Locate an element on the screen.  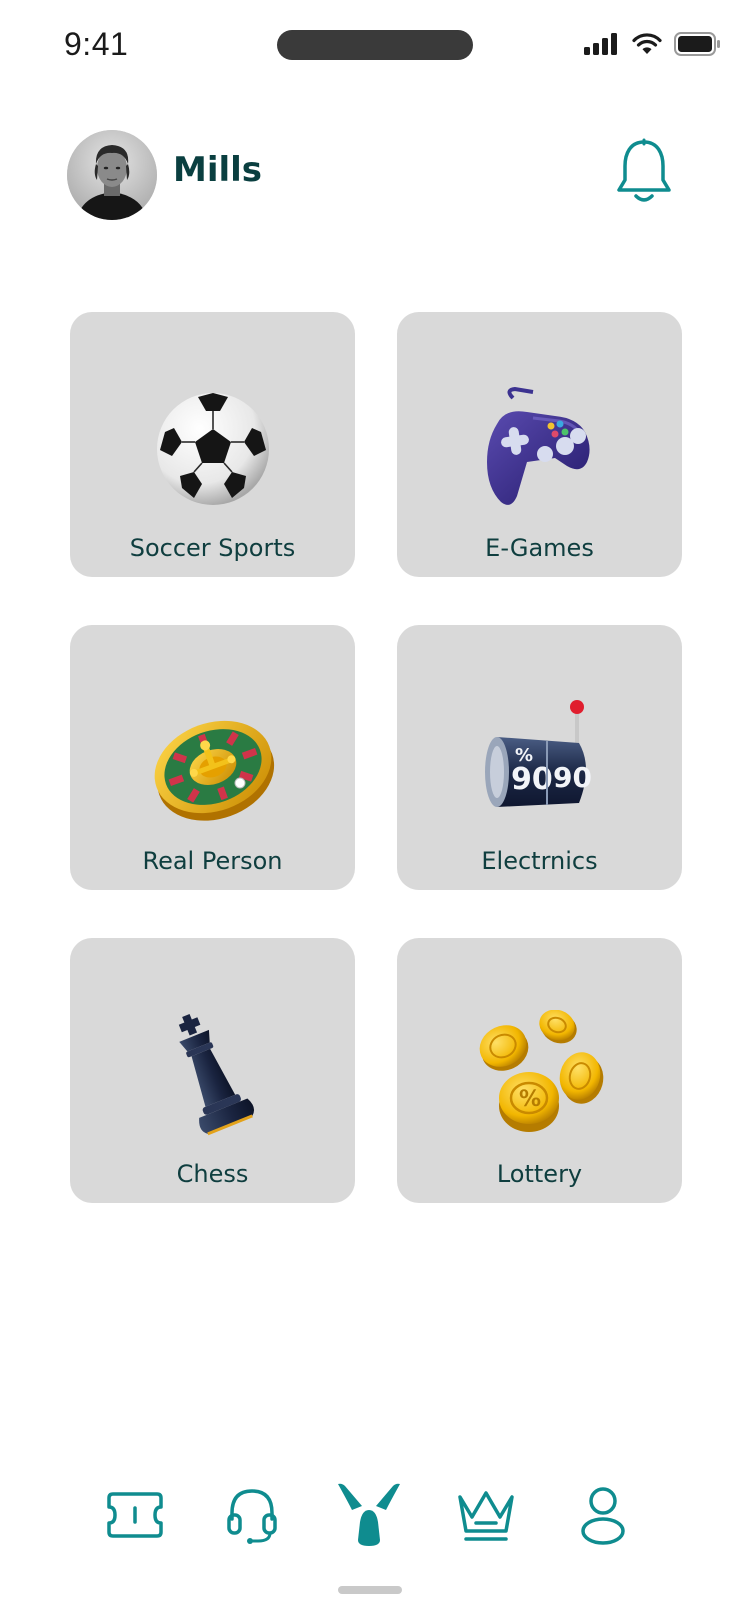
category-card-real-person: Real Person is located at coordinates (212, 757).